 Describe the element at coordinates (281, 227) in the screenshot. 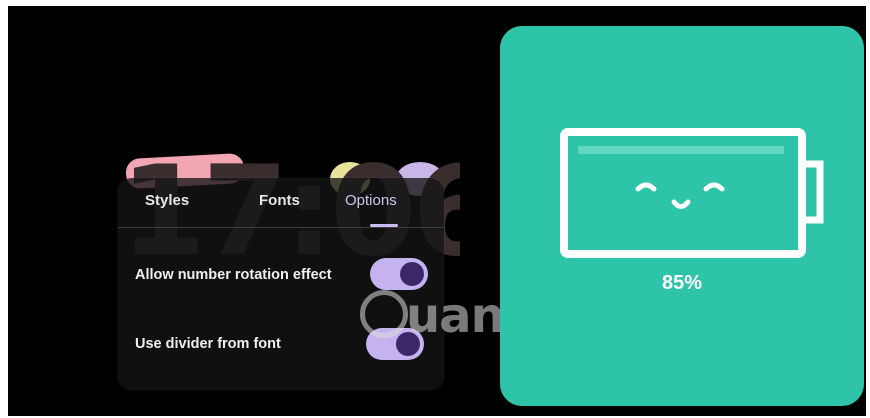

I see `tab-divider` at that location.